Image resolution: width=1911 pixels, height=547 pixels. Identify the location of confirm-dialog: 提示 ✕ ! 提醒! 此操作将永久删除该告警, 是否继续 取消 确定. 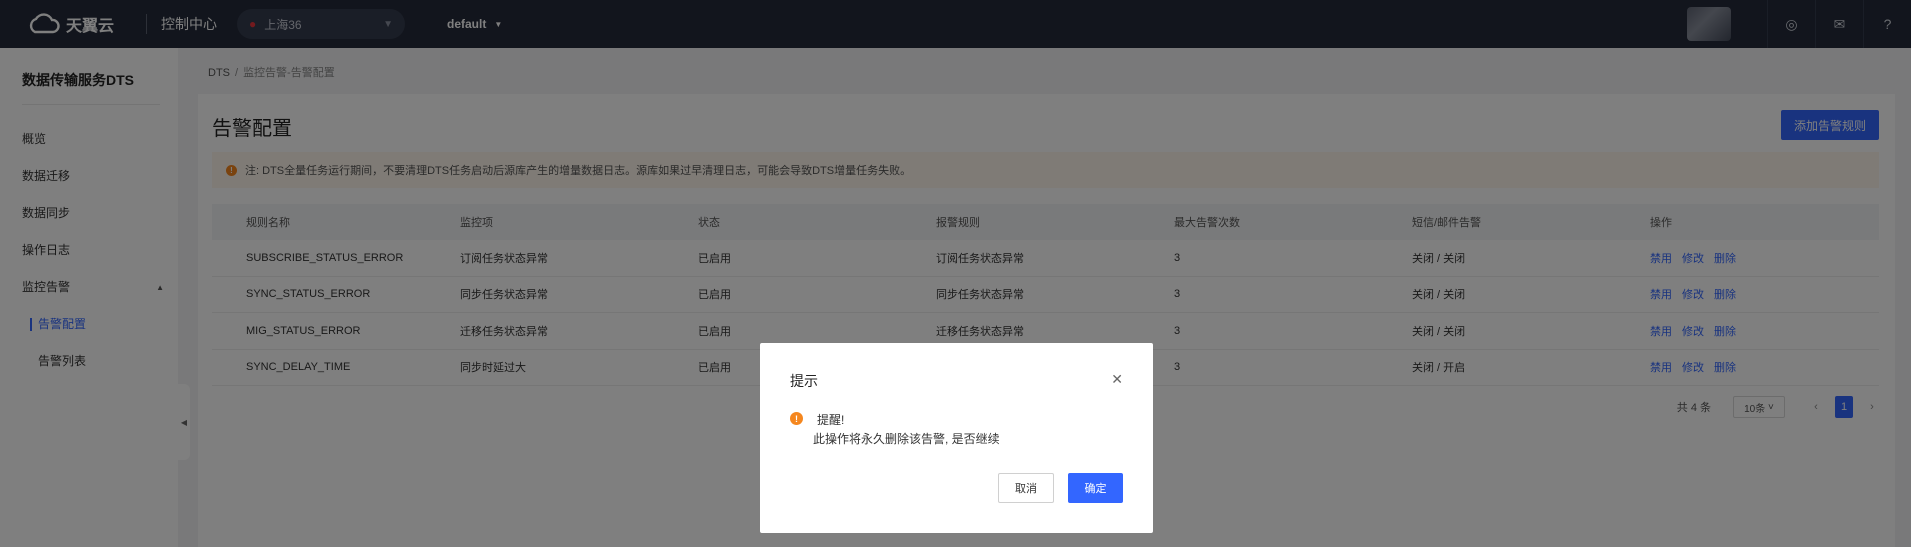
(956, 438).